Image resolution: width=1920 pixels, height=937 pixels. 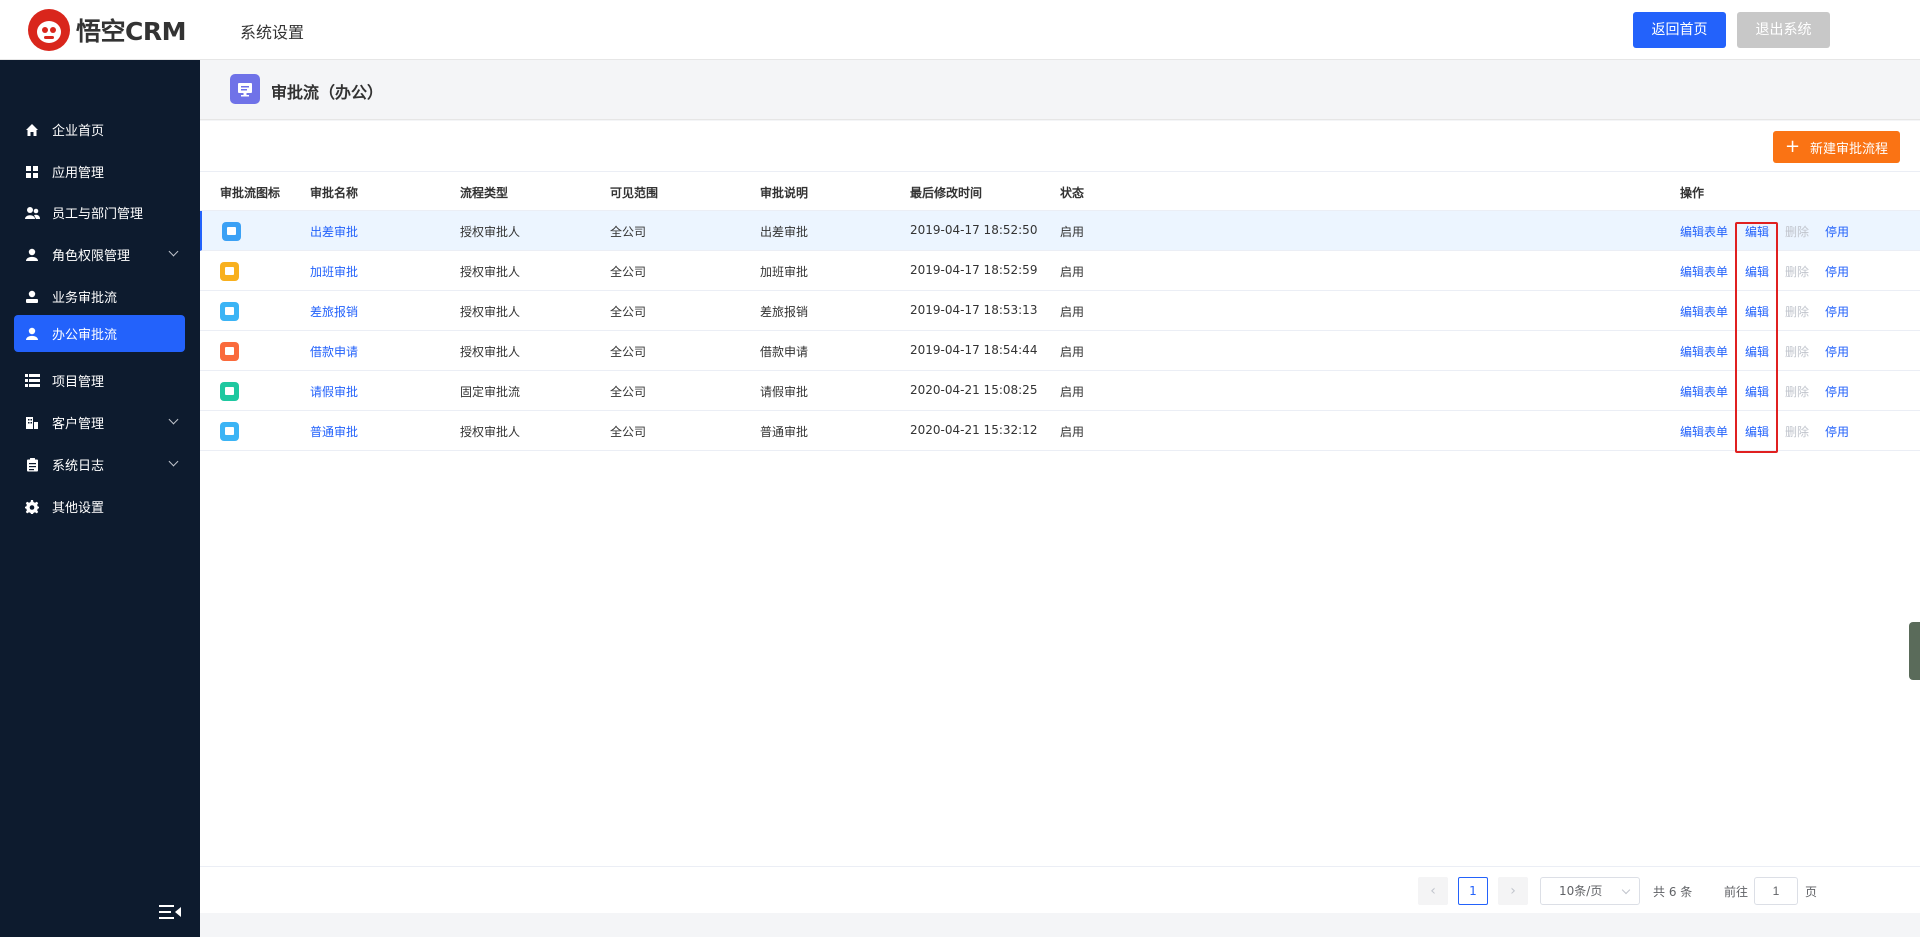 I want to click on page-size-value: 10条/页, so click(x=1581, y=891).